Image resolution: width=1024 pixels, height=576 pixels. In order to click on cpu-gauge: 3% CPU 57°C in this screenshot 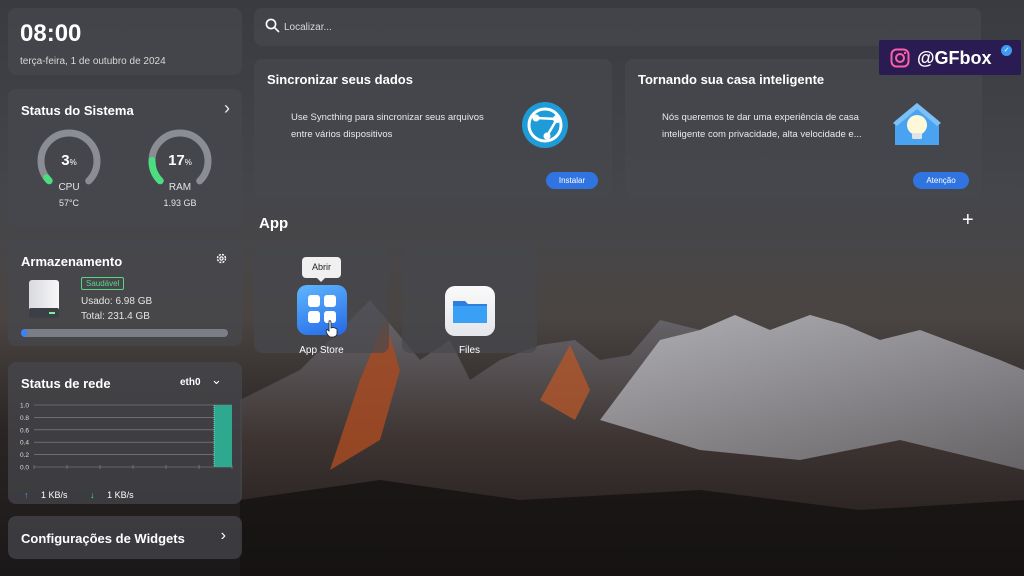, I will do `click(69, 168)`.